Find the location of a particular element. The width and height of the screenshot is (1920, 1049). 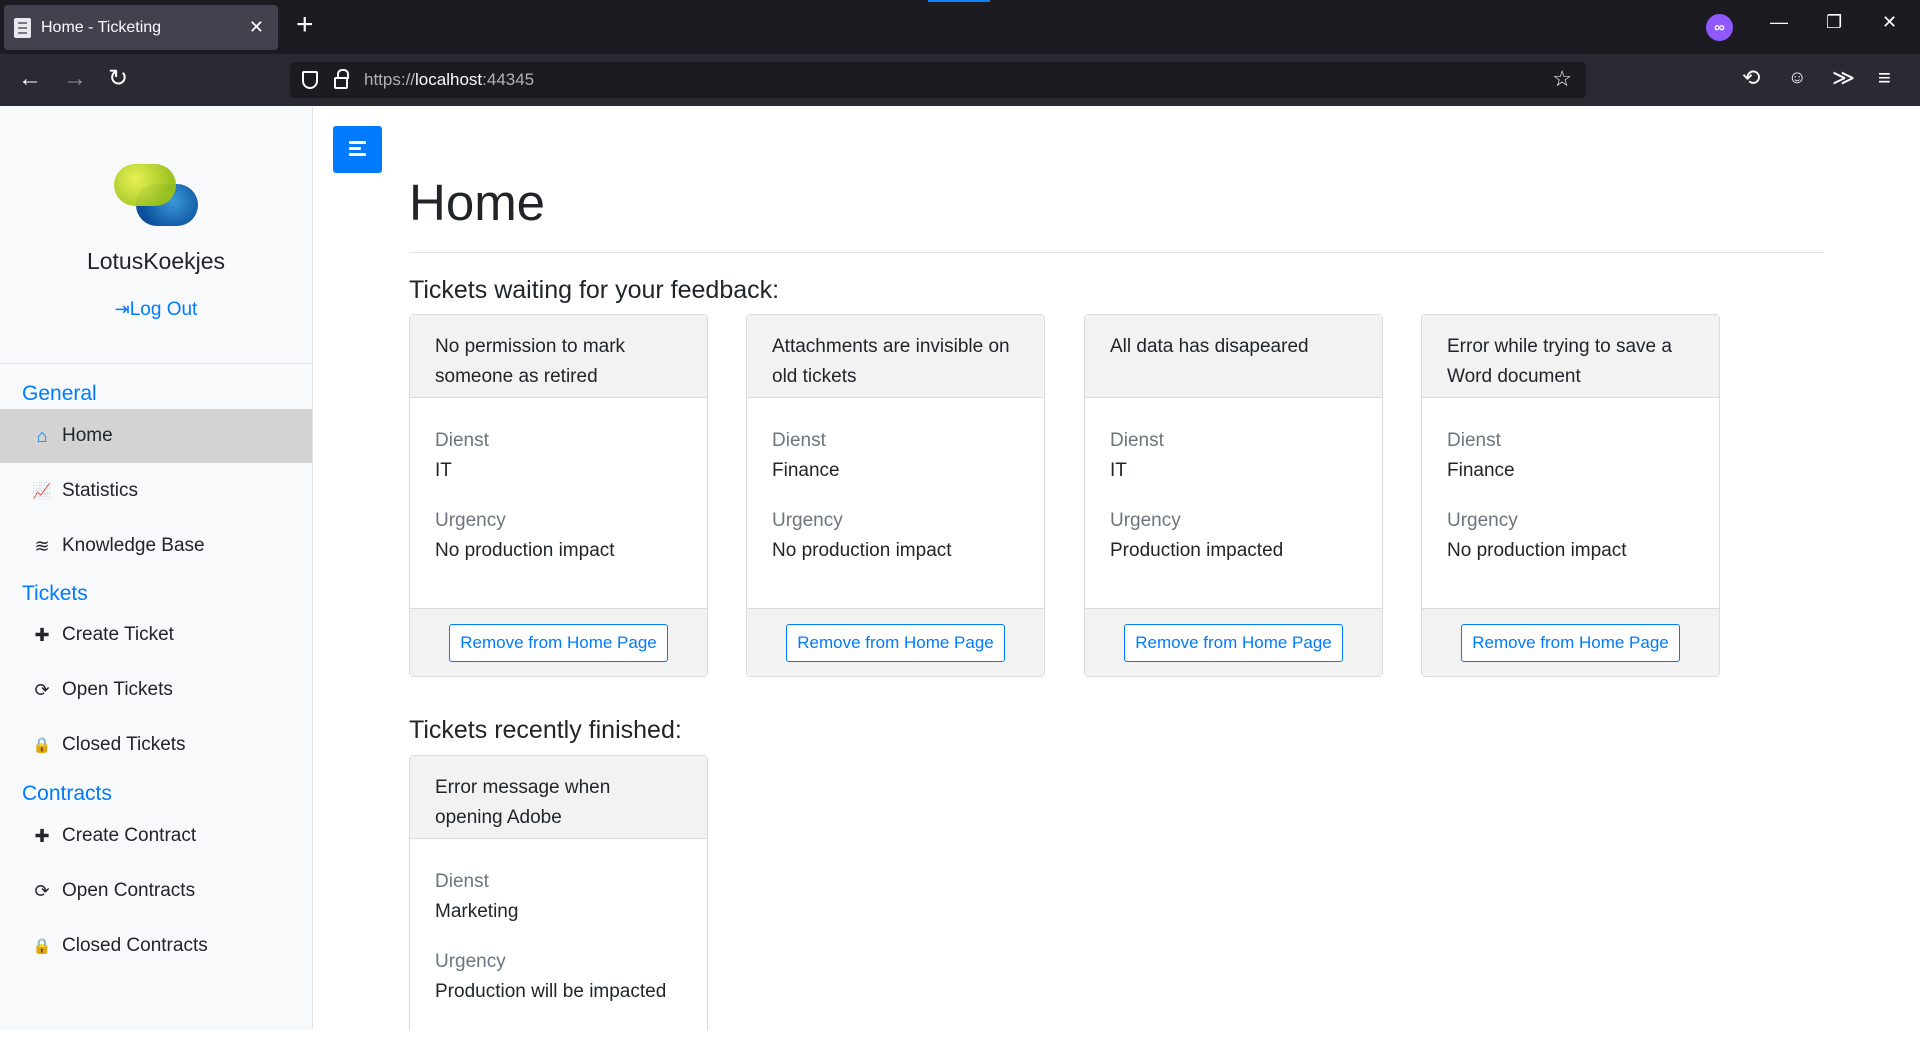

browser-tab-bar: Home - Ticketing ✕ + ∞ — ❐ ✕ is located at coordinates (960, 27).